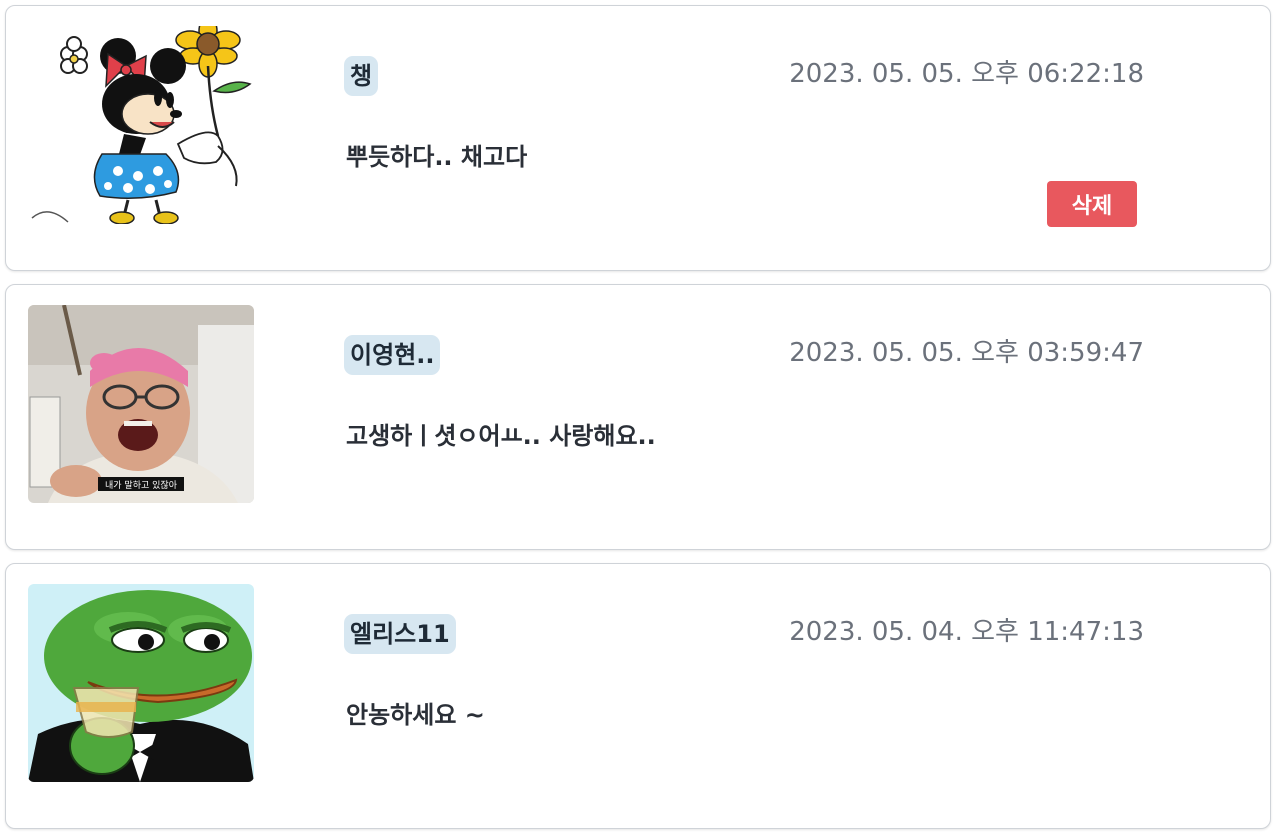 The image size is (1281, 837). What do you see at coordinates (361, 76) in the screenshot?
I see `author-name-badge: 챙` at bounding box center [361, 76].